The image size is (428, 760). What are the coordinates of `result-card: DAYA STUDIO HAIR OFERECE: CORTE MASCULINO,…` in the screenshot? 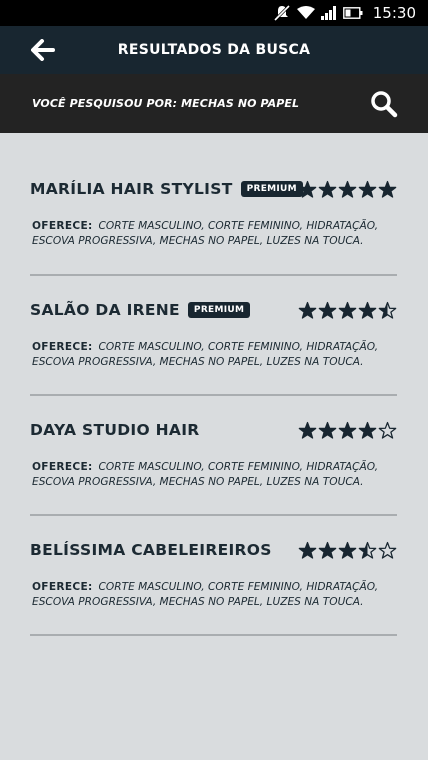 It's located at (213, 456).